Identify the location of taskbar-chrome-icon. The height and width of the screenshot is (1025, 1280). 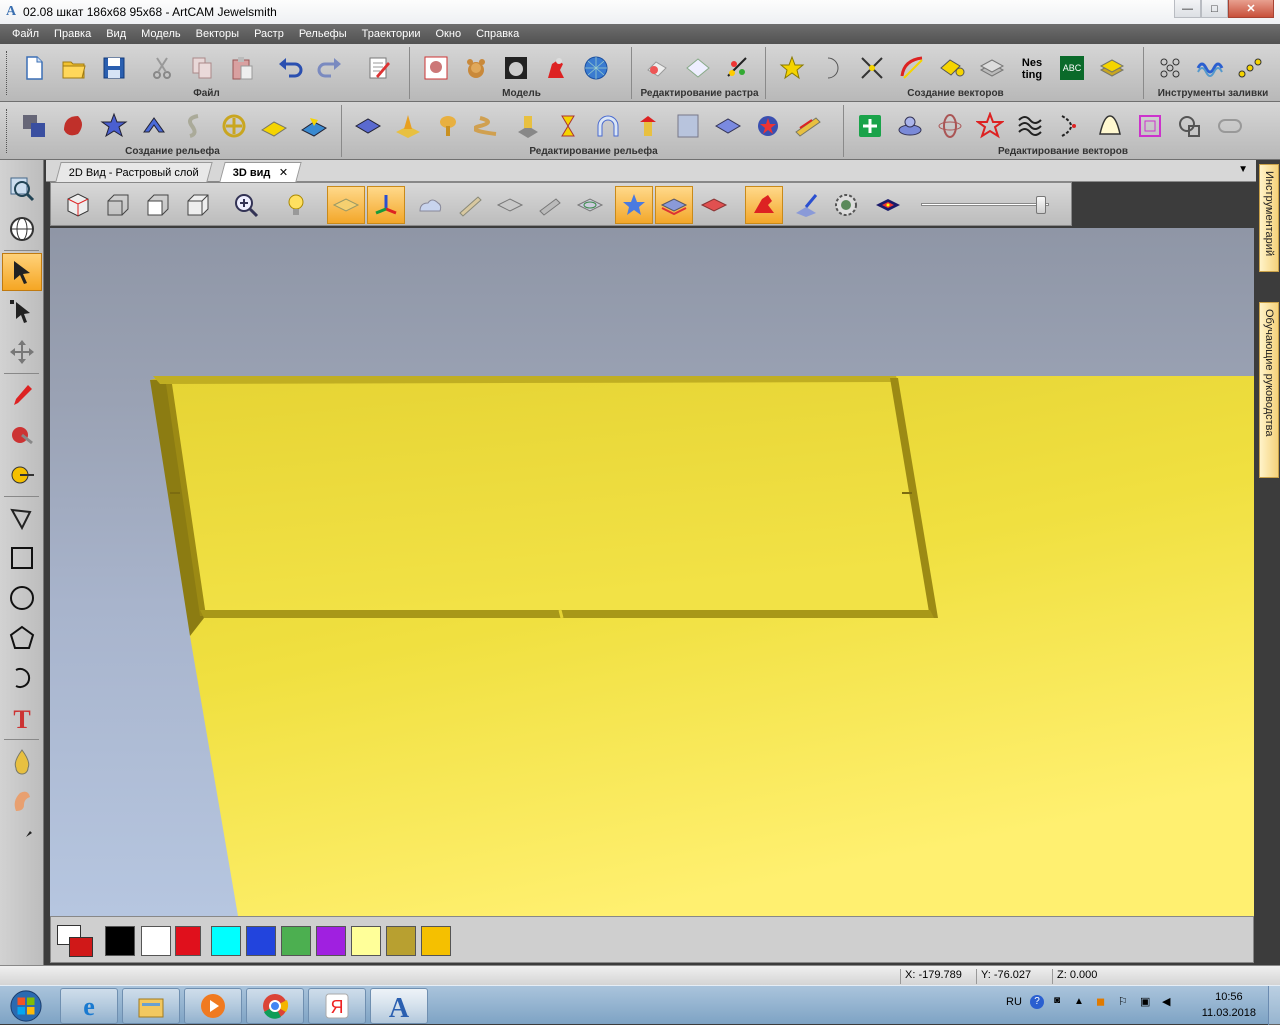
(275, 1006).